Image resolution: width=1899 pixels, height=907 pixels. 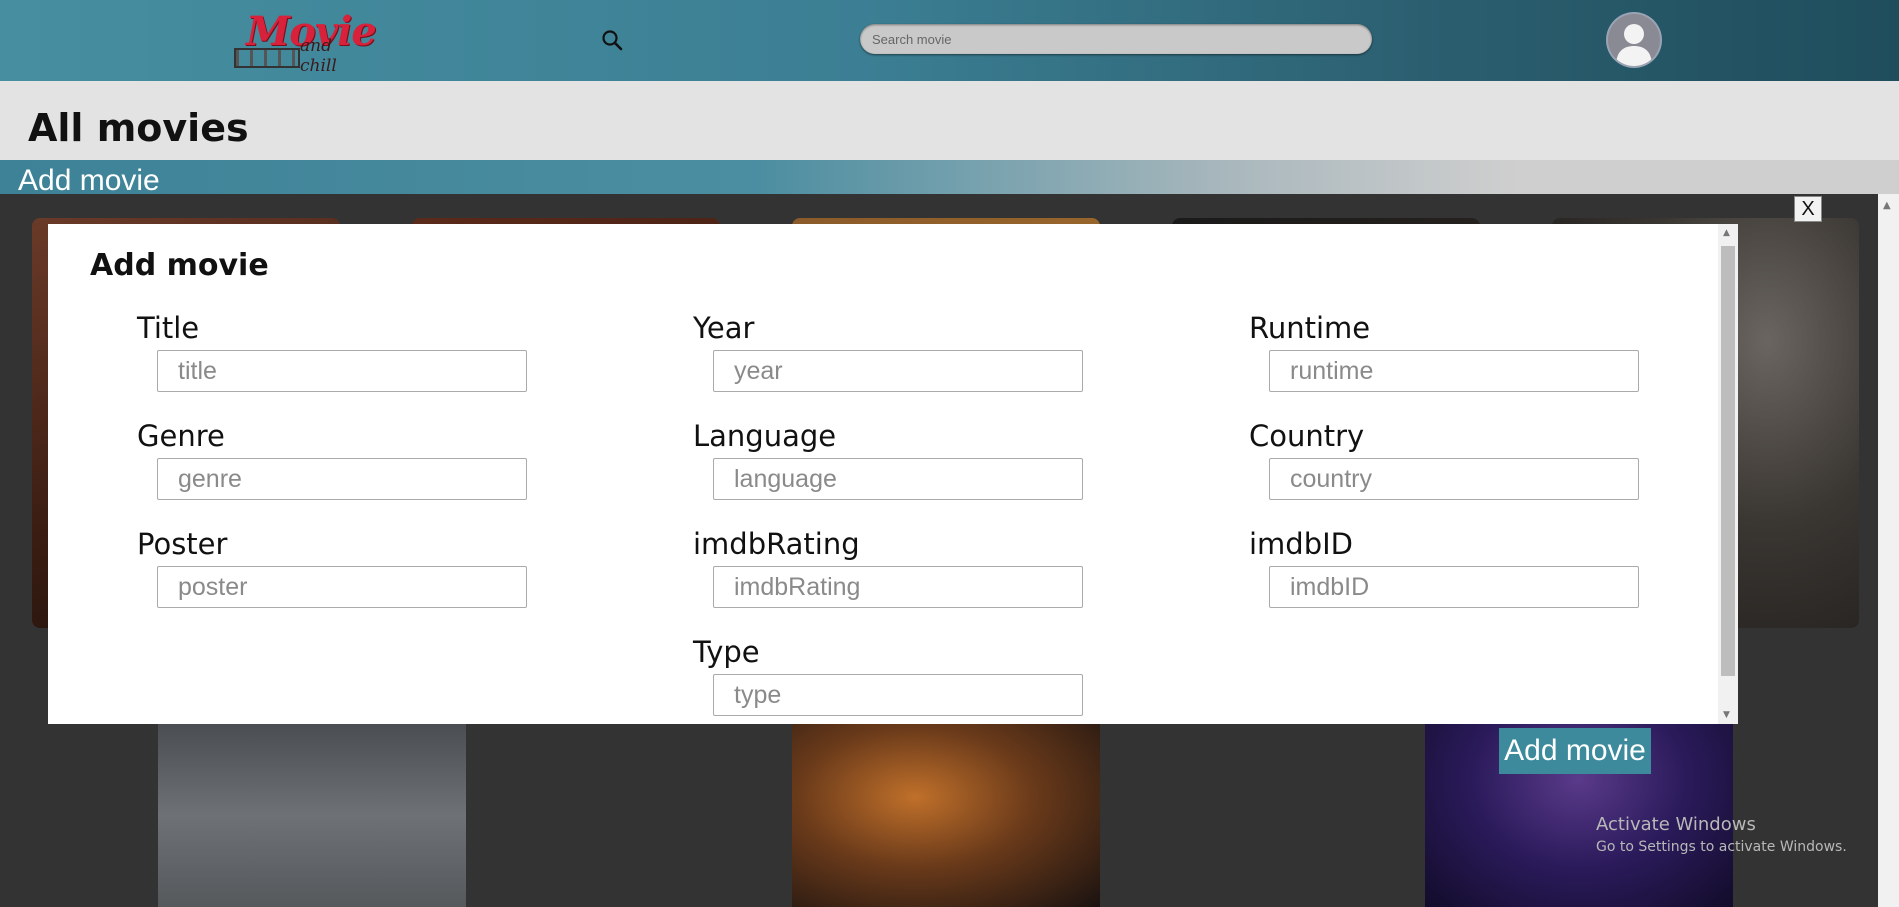 What do you see at coordinates (776, 544) in the screenshot?
I see `imdb-rating-label: imdbRating` at bounding box center [776, 544].